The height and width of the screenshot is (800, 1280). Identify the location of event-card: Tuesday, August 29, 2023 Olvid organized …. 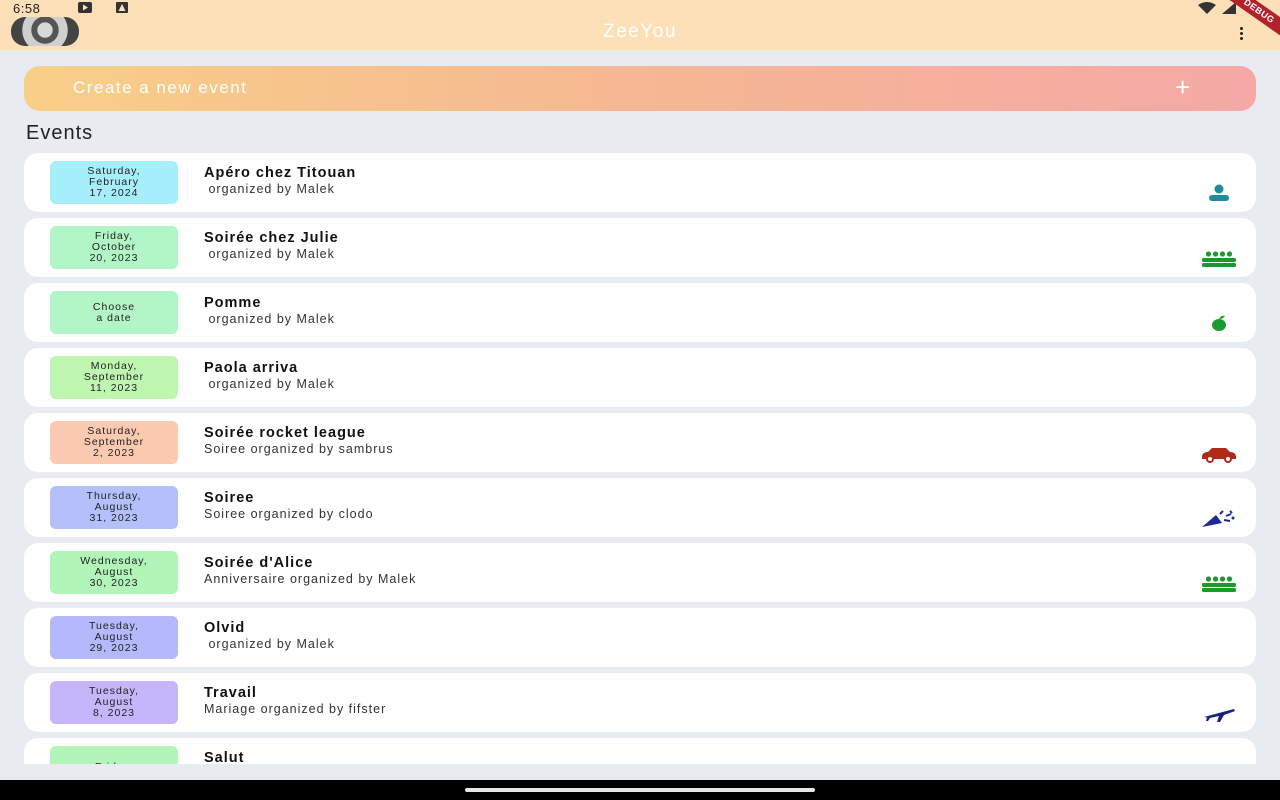
(640, 637).